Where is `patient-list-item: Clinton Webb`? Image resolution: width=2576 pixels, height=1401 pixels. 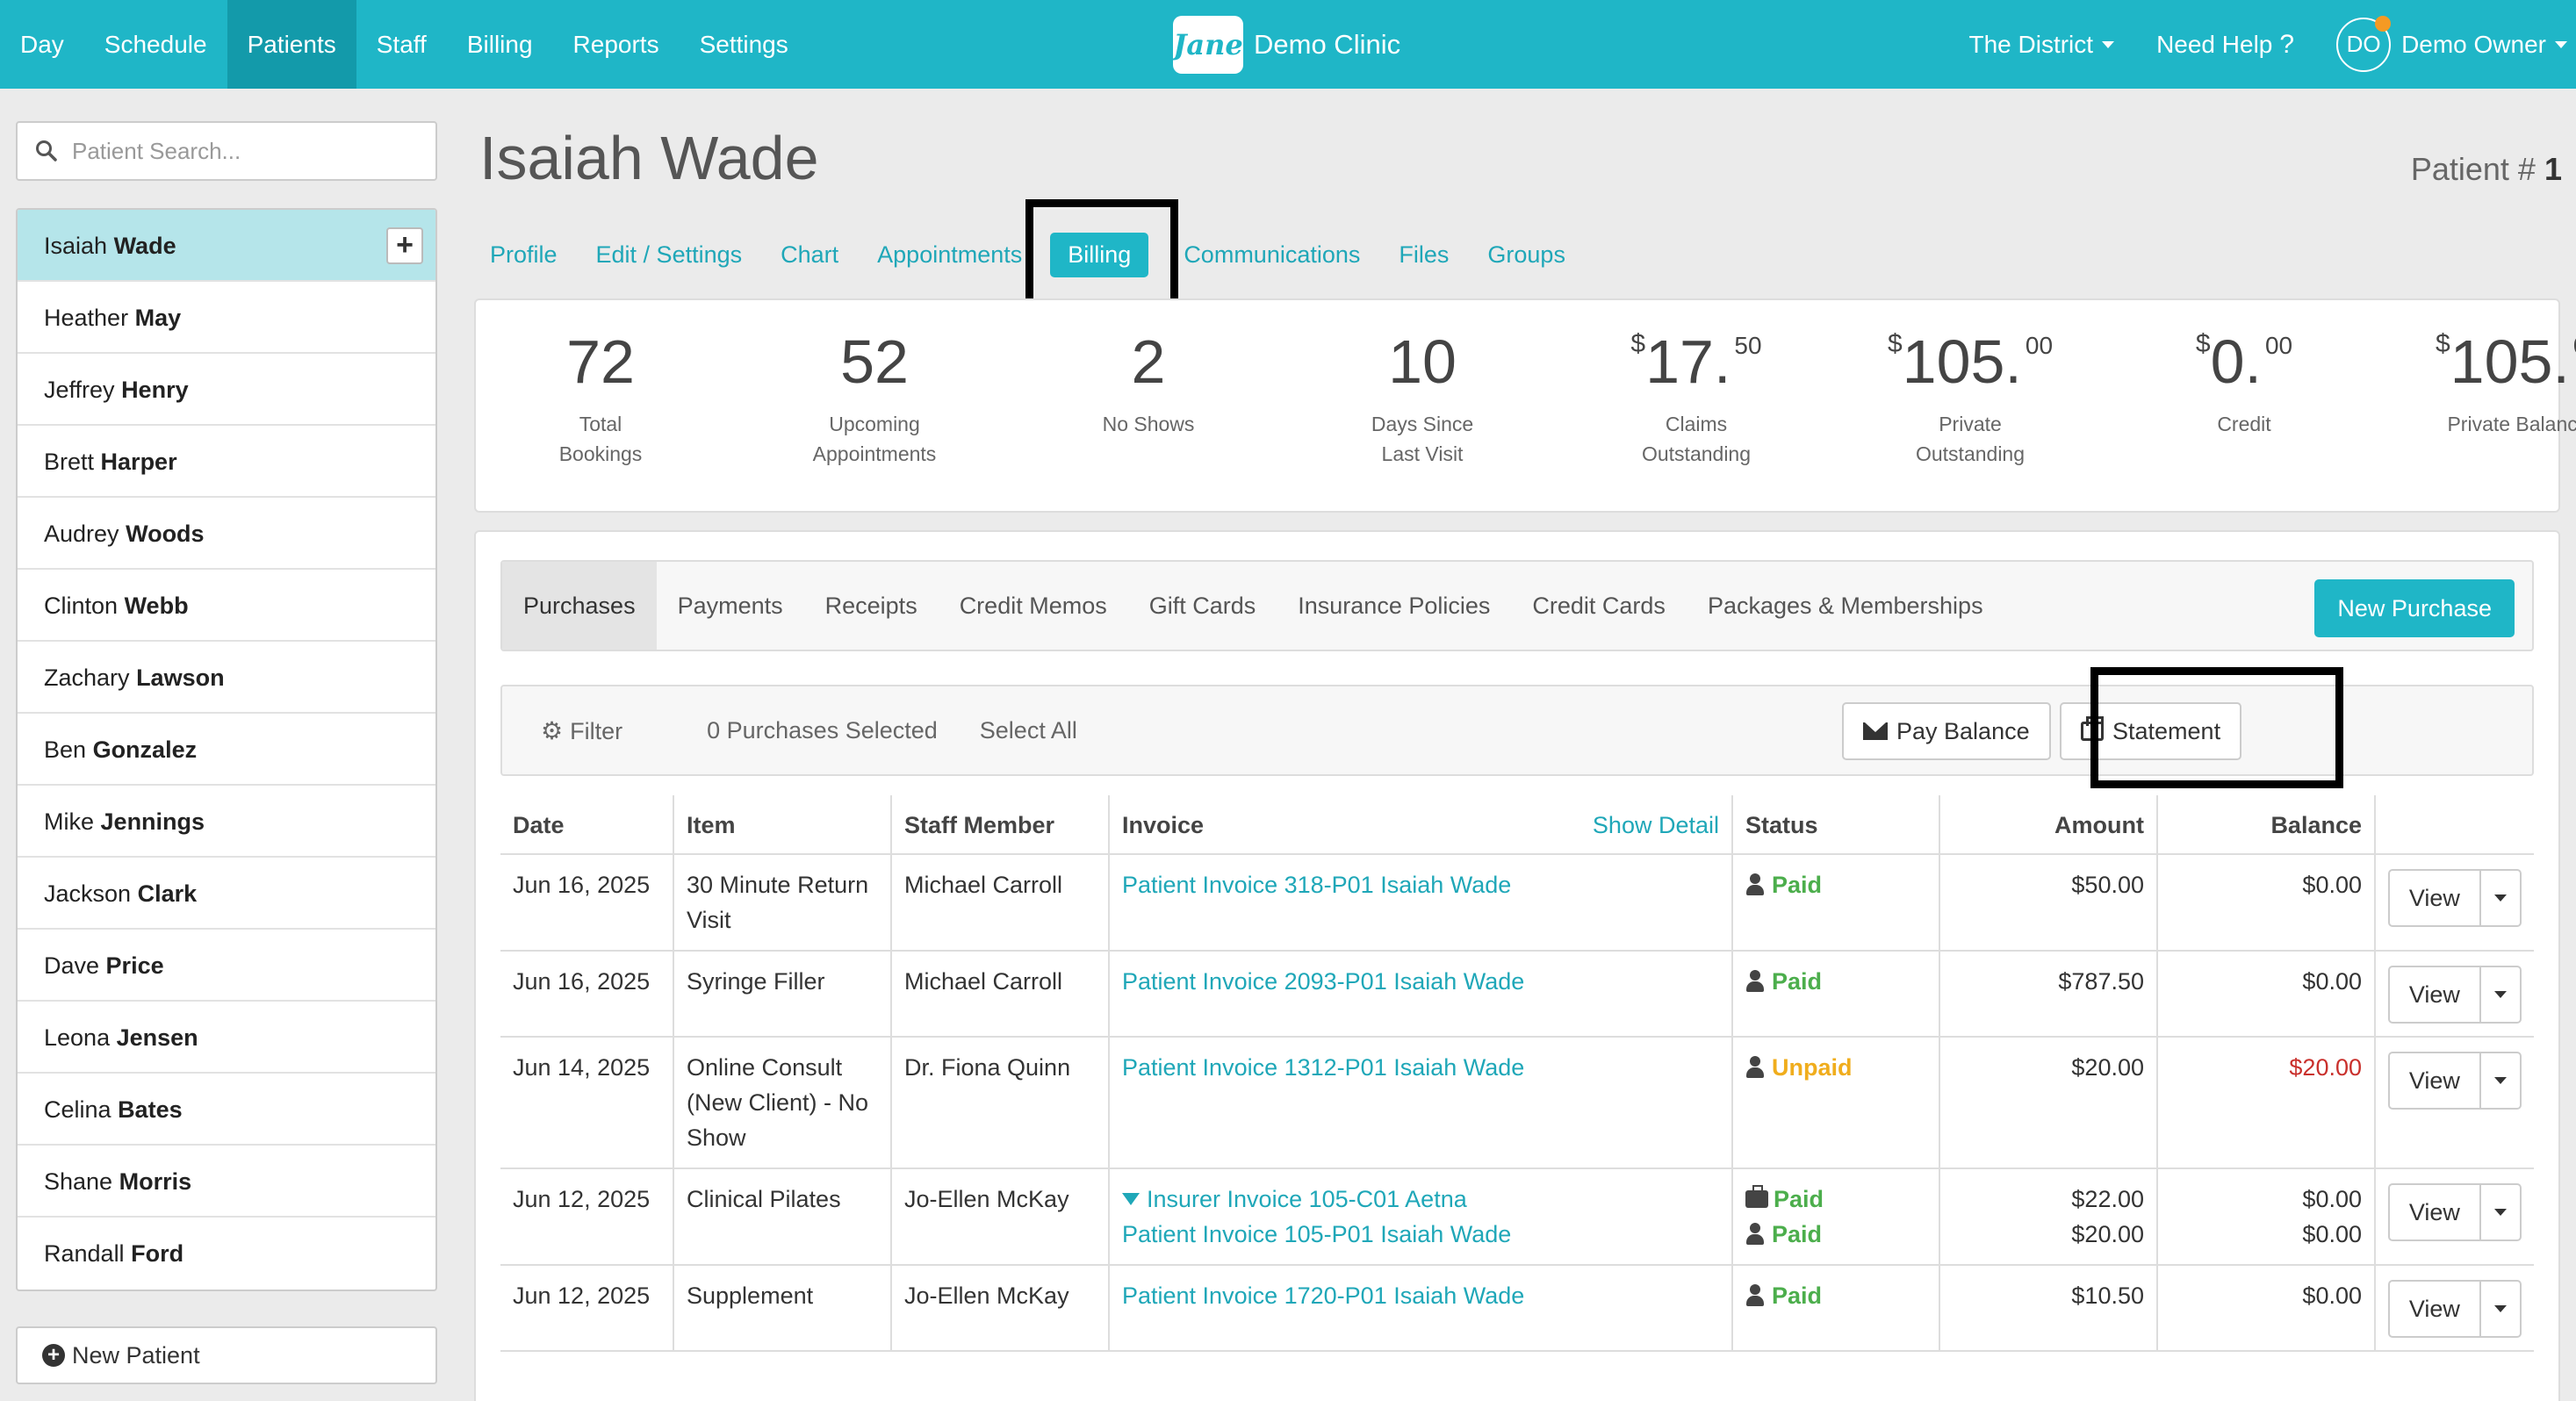 patient-list-item: Clinton Webb is located at coordinates (226, 606).